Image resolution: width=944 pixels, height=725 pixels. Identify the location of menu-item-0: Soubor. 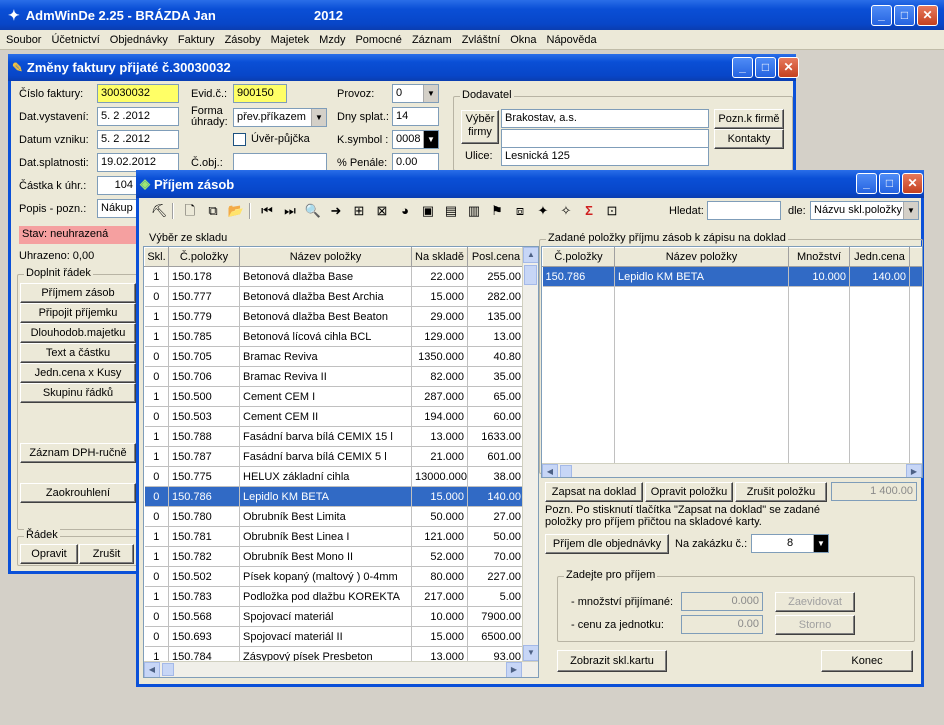
(23, 40).